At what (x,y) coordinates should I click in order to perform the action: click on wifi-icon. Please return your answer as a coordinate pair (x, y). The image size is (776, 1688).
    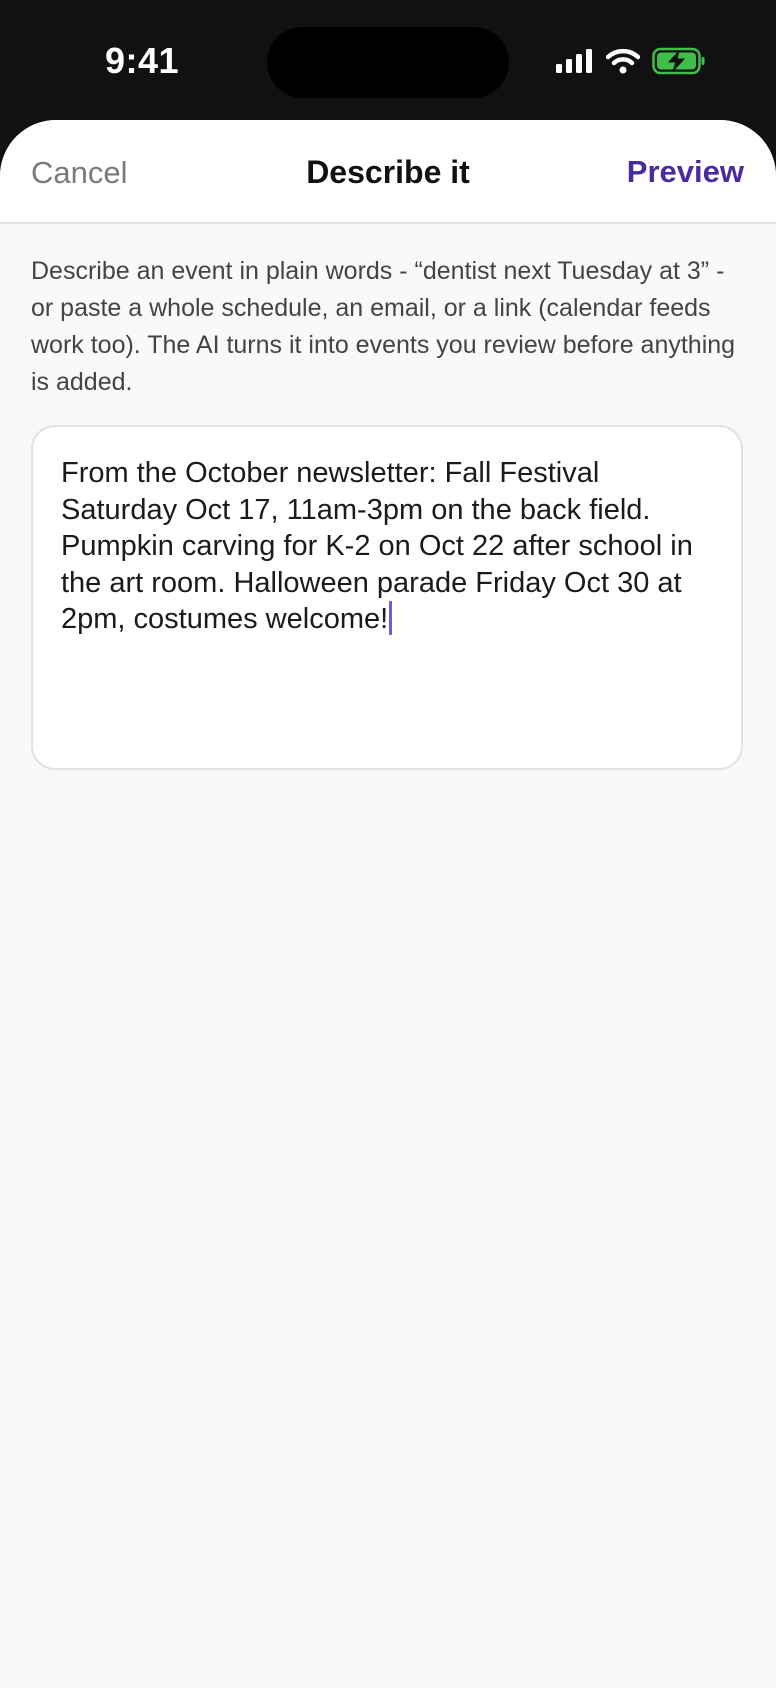
    Looking at the image, I should click on (623, 63).